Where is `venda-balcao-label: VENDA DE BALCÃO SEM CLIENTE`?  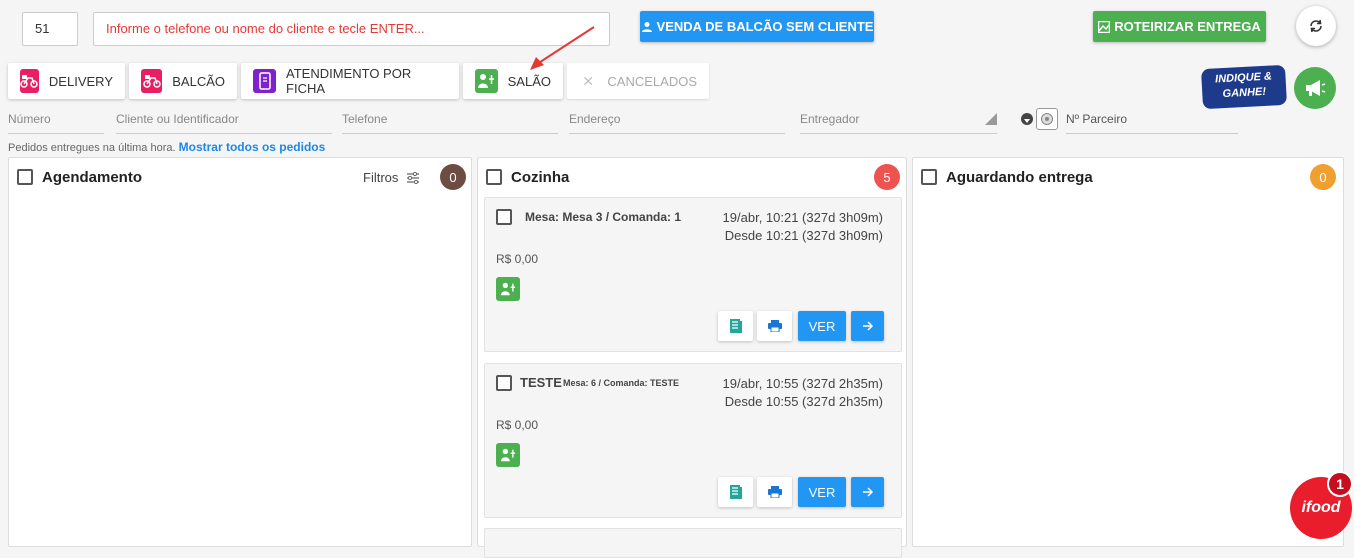
venda-balcao-label: VENDA DE BALCÃO SEM CLIENTE is located at coordinates (765, 26).